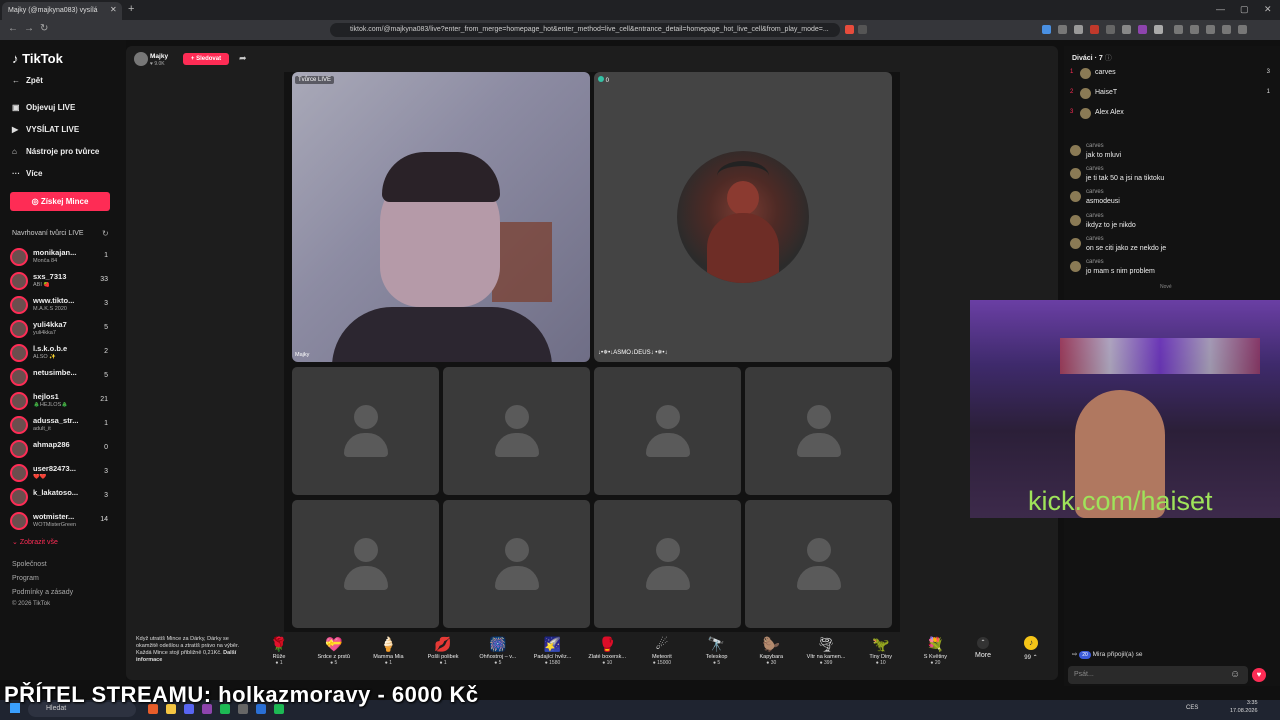 The height and width of the screenshot is (720, 1280). What do you see at coordinates (141, 59) in the screenshot?
I see `host-avatar` at bounding box center [141, 59].